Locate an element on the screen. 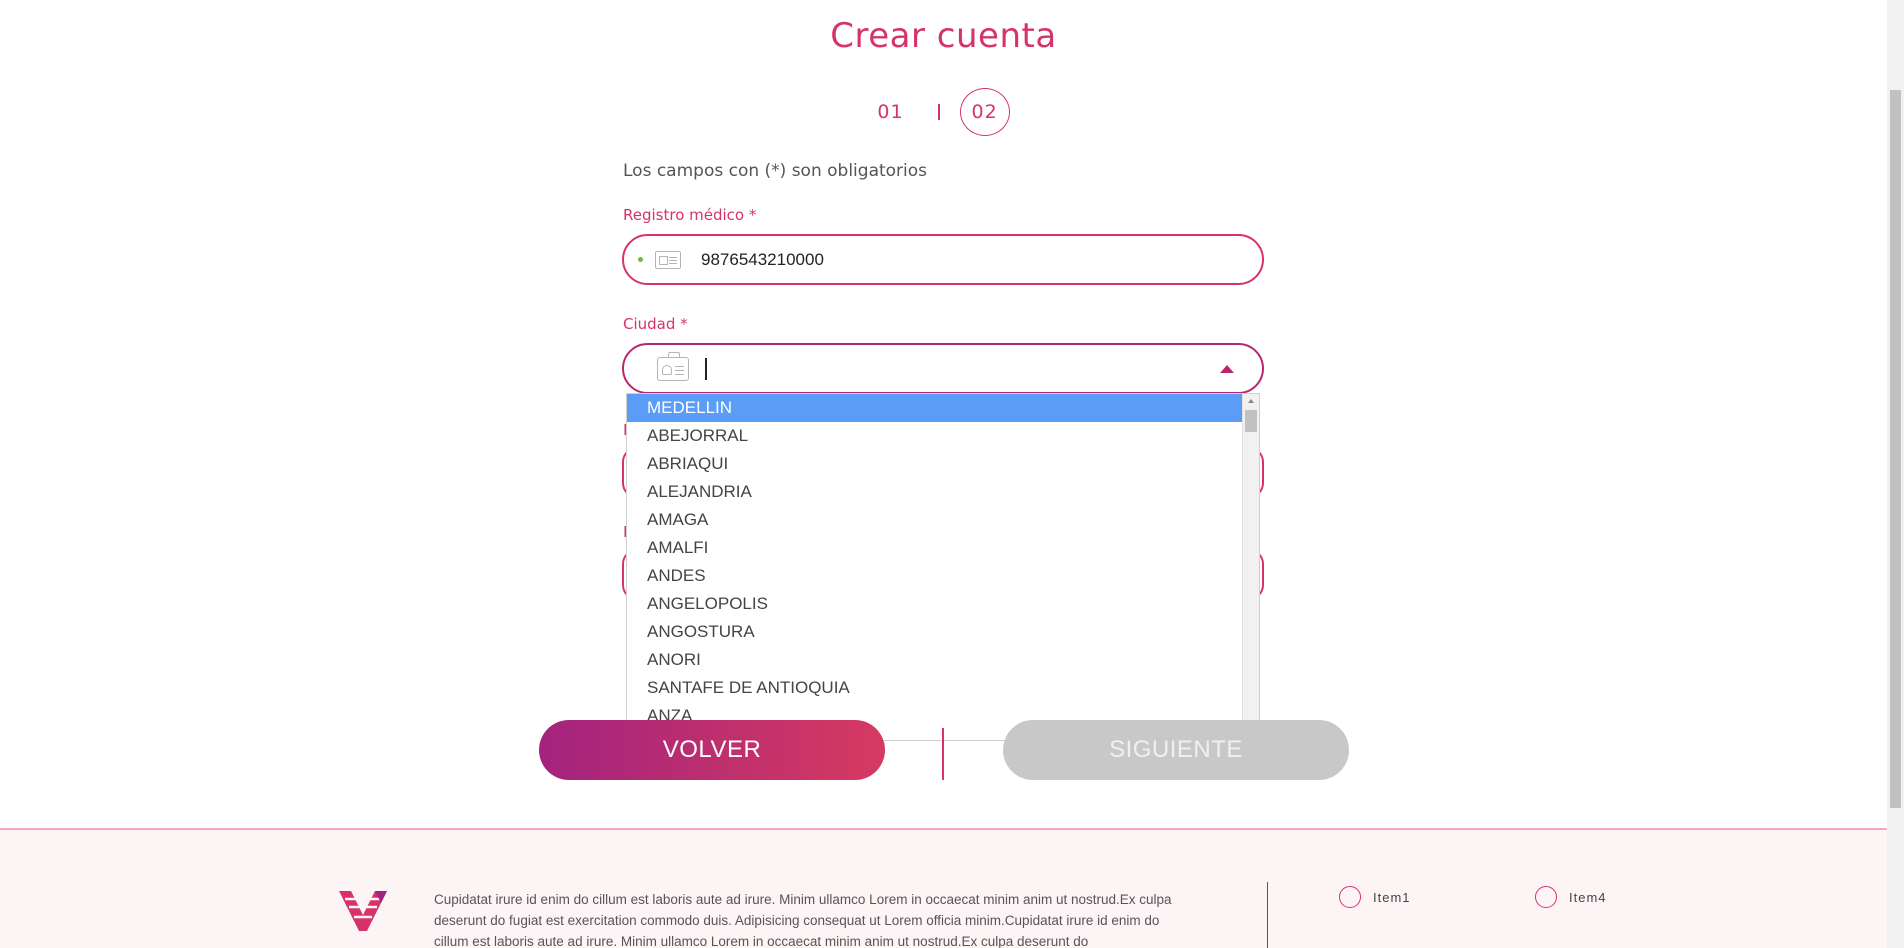 This screenshot has height=948, width=1904. required-fields-note: Los campos con (*) son obligatorios is located at coordinates (775, 171).